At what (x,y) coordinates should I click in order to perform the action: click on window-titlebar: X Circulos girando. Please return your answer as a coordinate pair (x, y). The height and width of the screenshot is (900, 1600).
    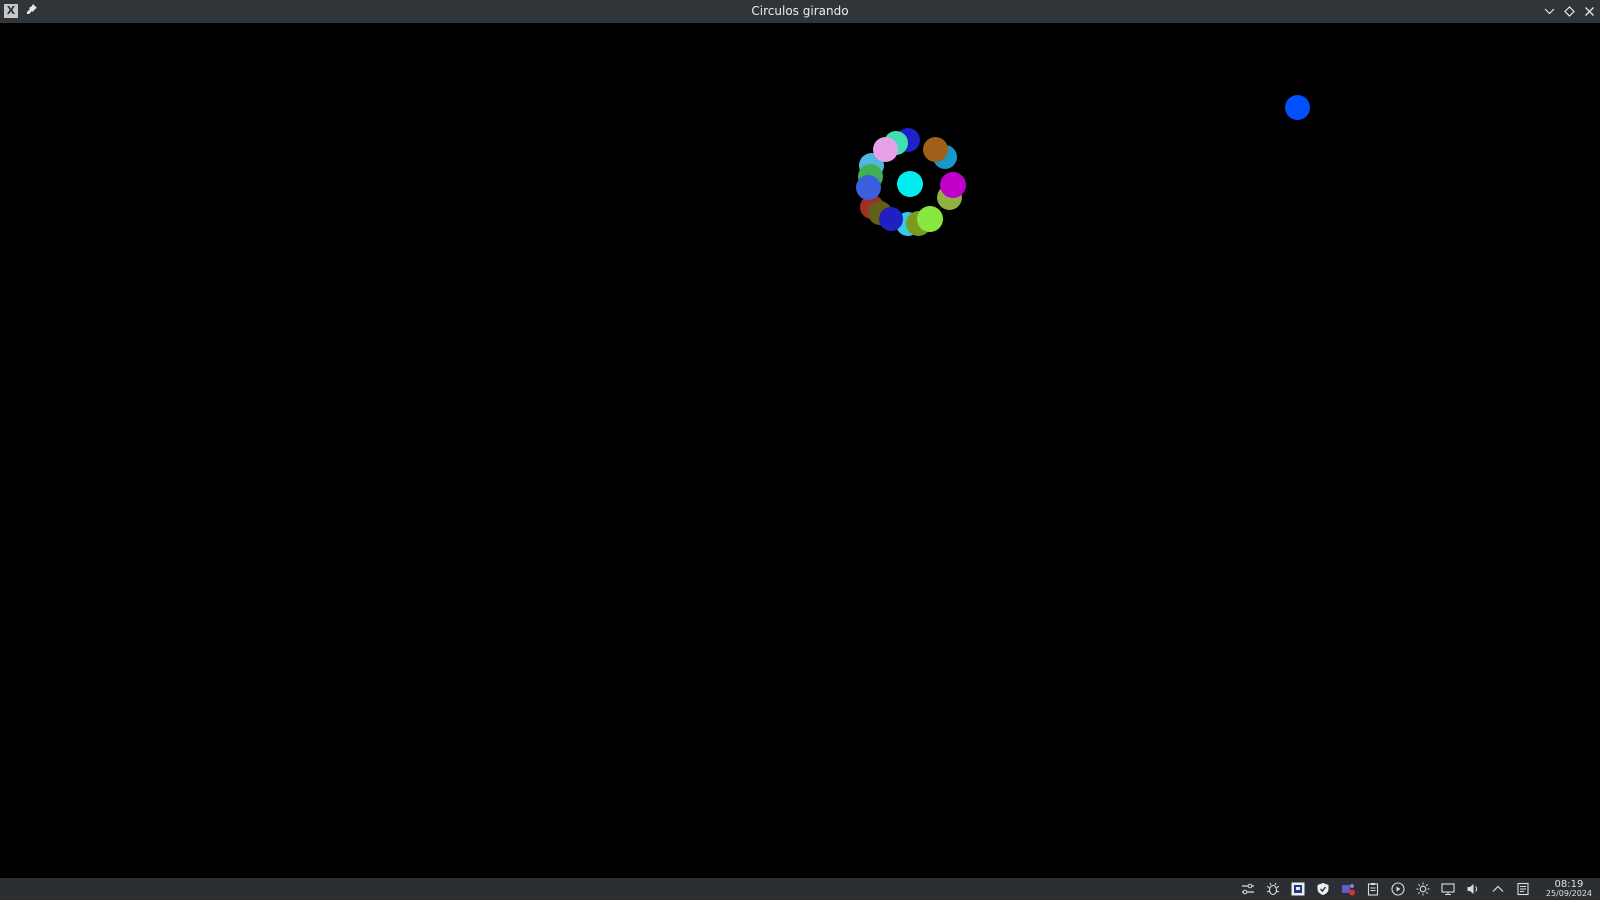
    Looking at the image, I should click on (800, 11).